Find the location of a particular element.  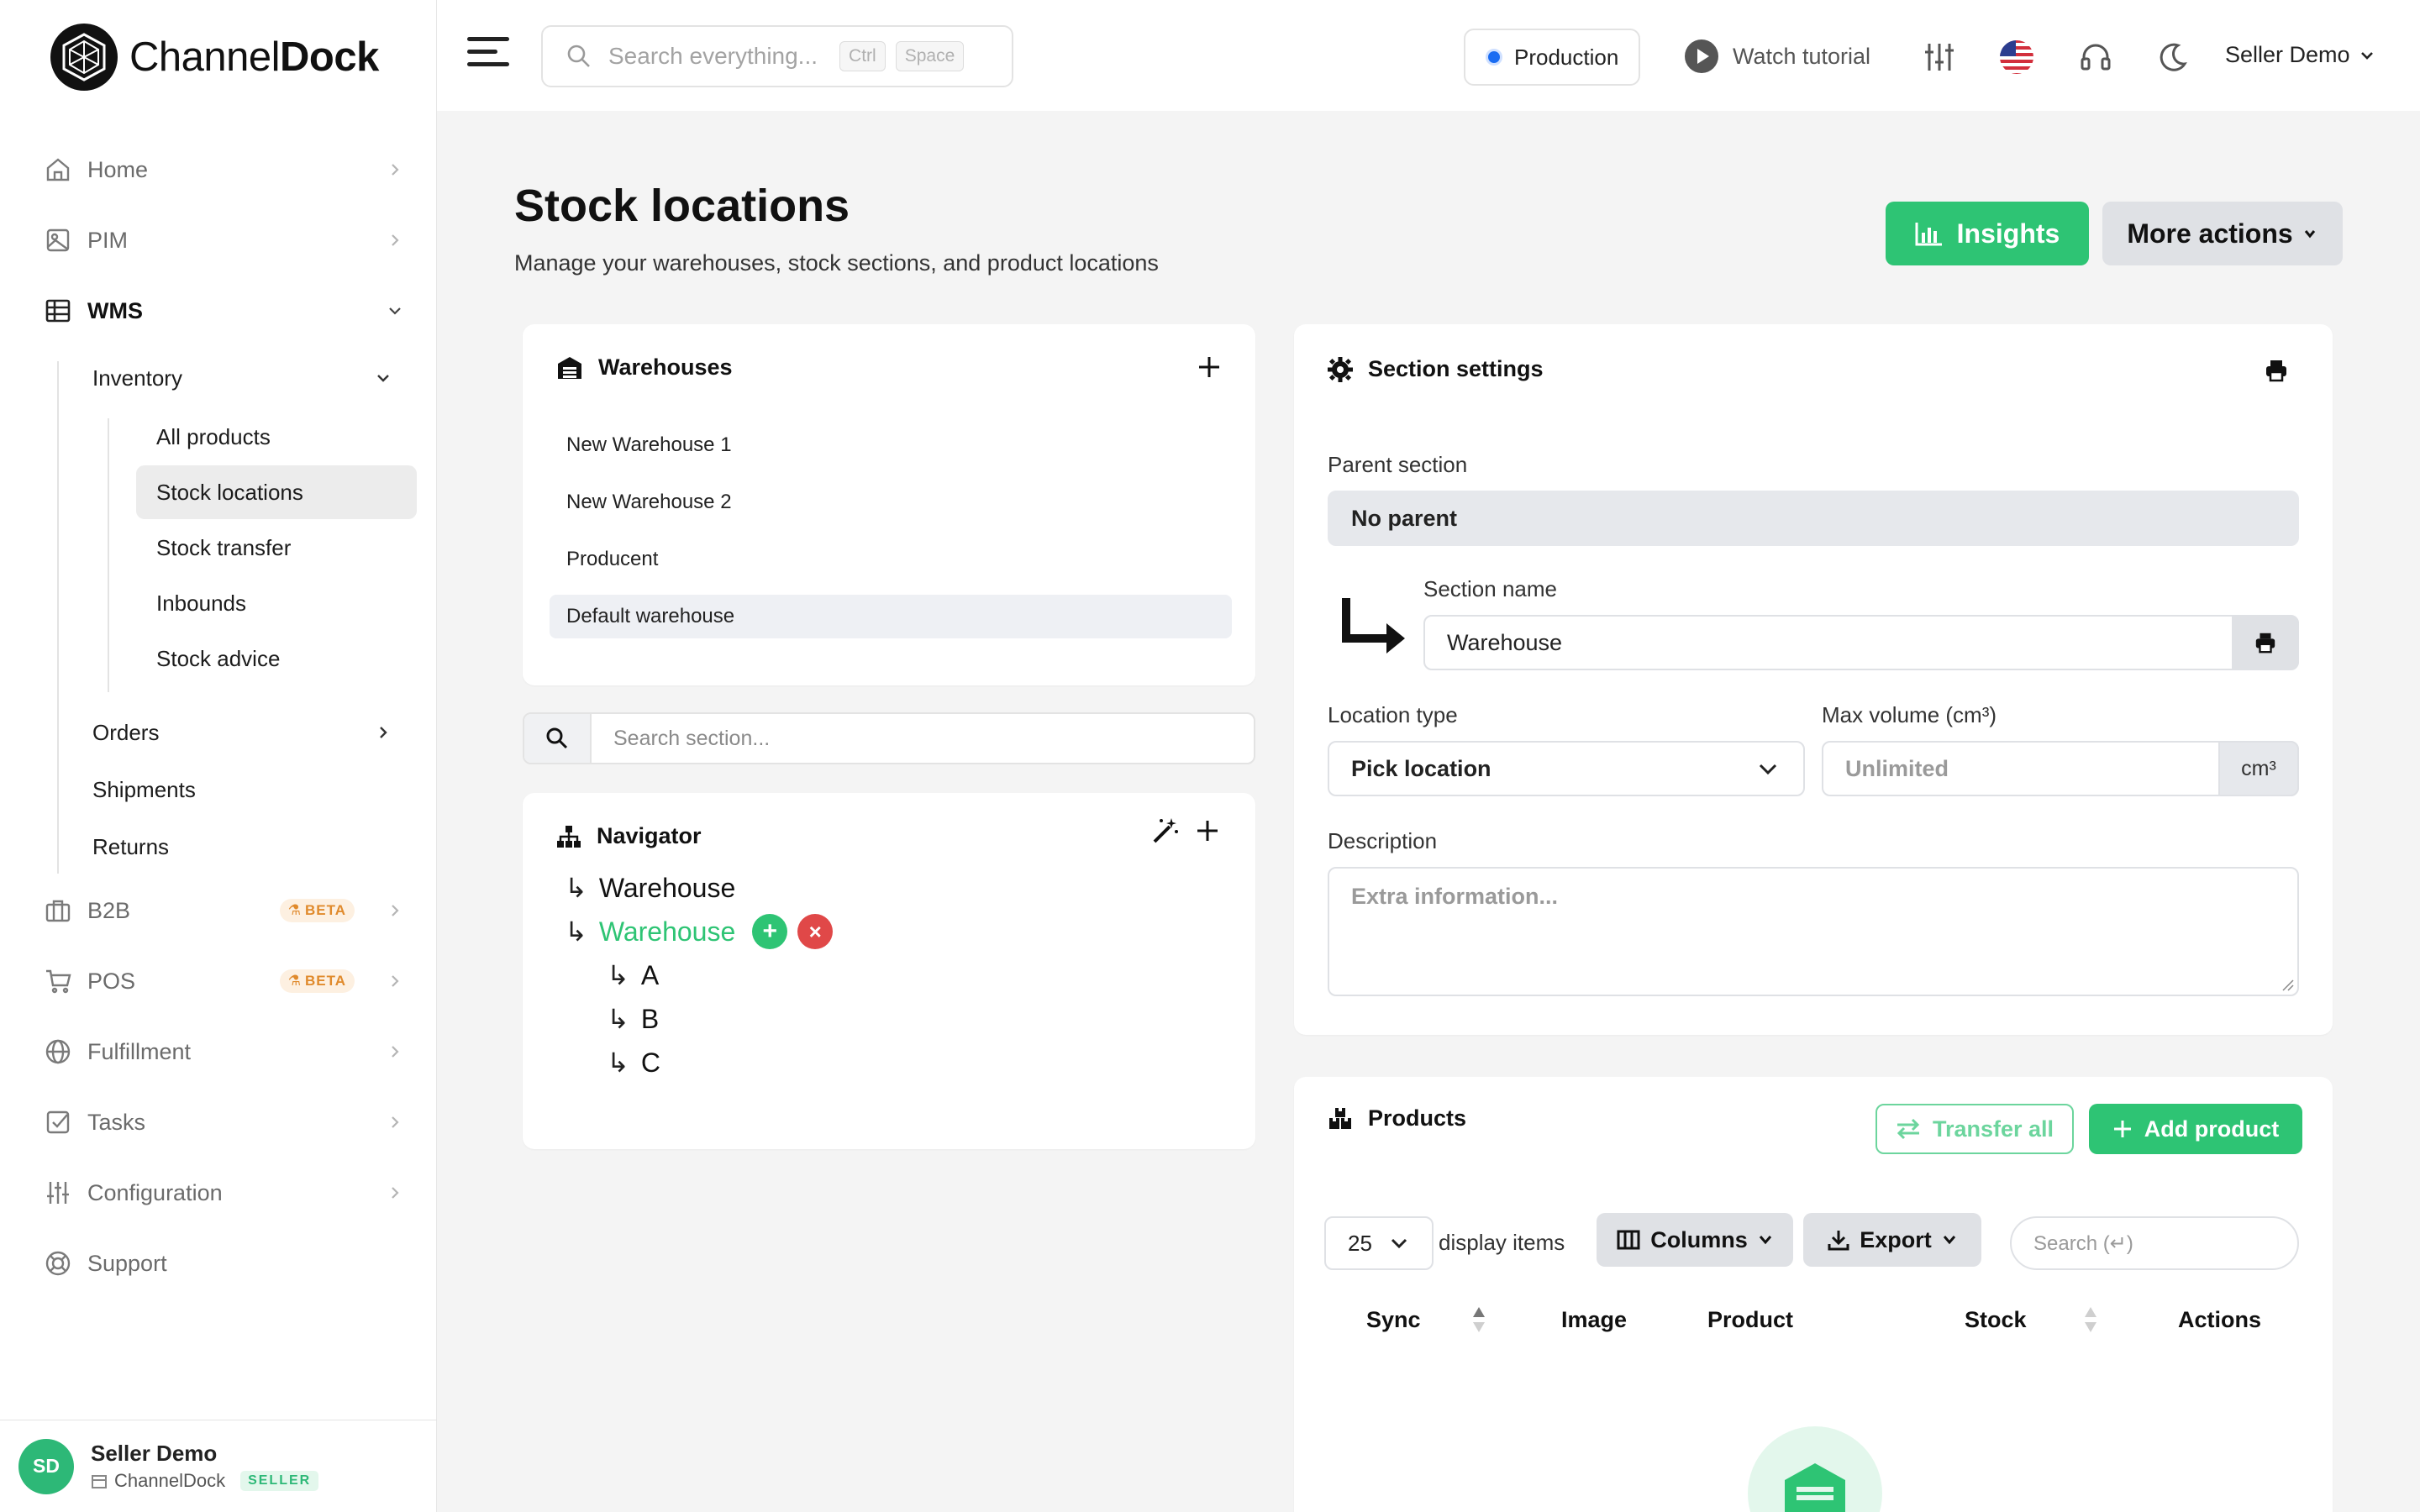

watch-tutorial-button: Watch tutorial is located at coordinates (1777, 56).